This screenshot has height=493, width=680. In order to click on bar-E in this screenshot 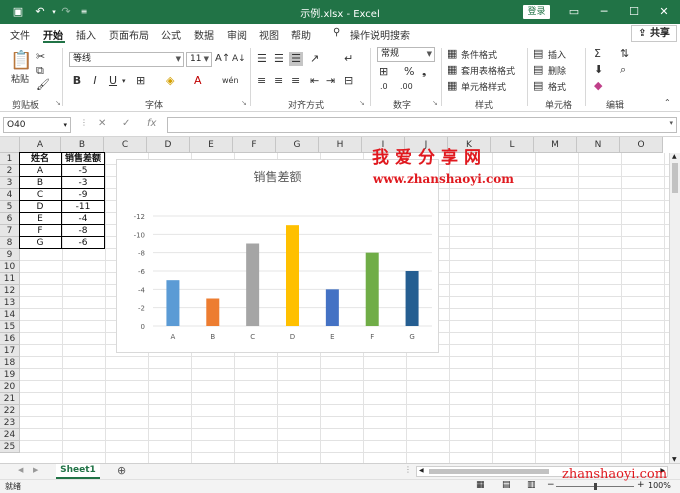, I will do `click(332, 307)`.